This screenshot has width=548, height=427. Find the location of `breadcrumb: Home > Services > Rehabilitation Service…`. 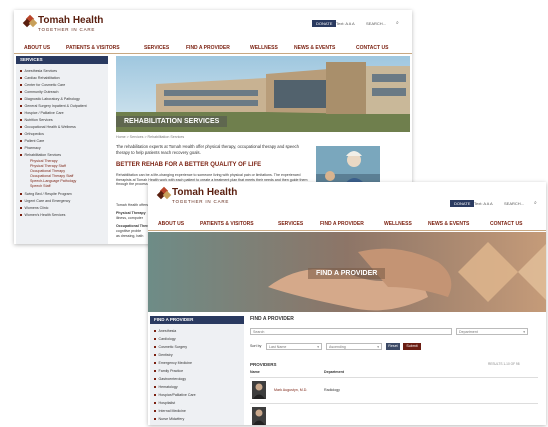

breadcrumb: Home > Services > Rehabilitation Service… is located at coordinates (150, 138).